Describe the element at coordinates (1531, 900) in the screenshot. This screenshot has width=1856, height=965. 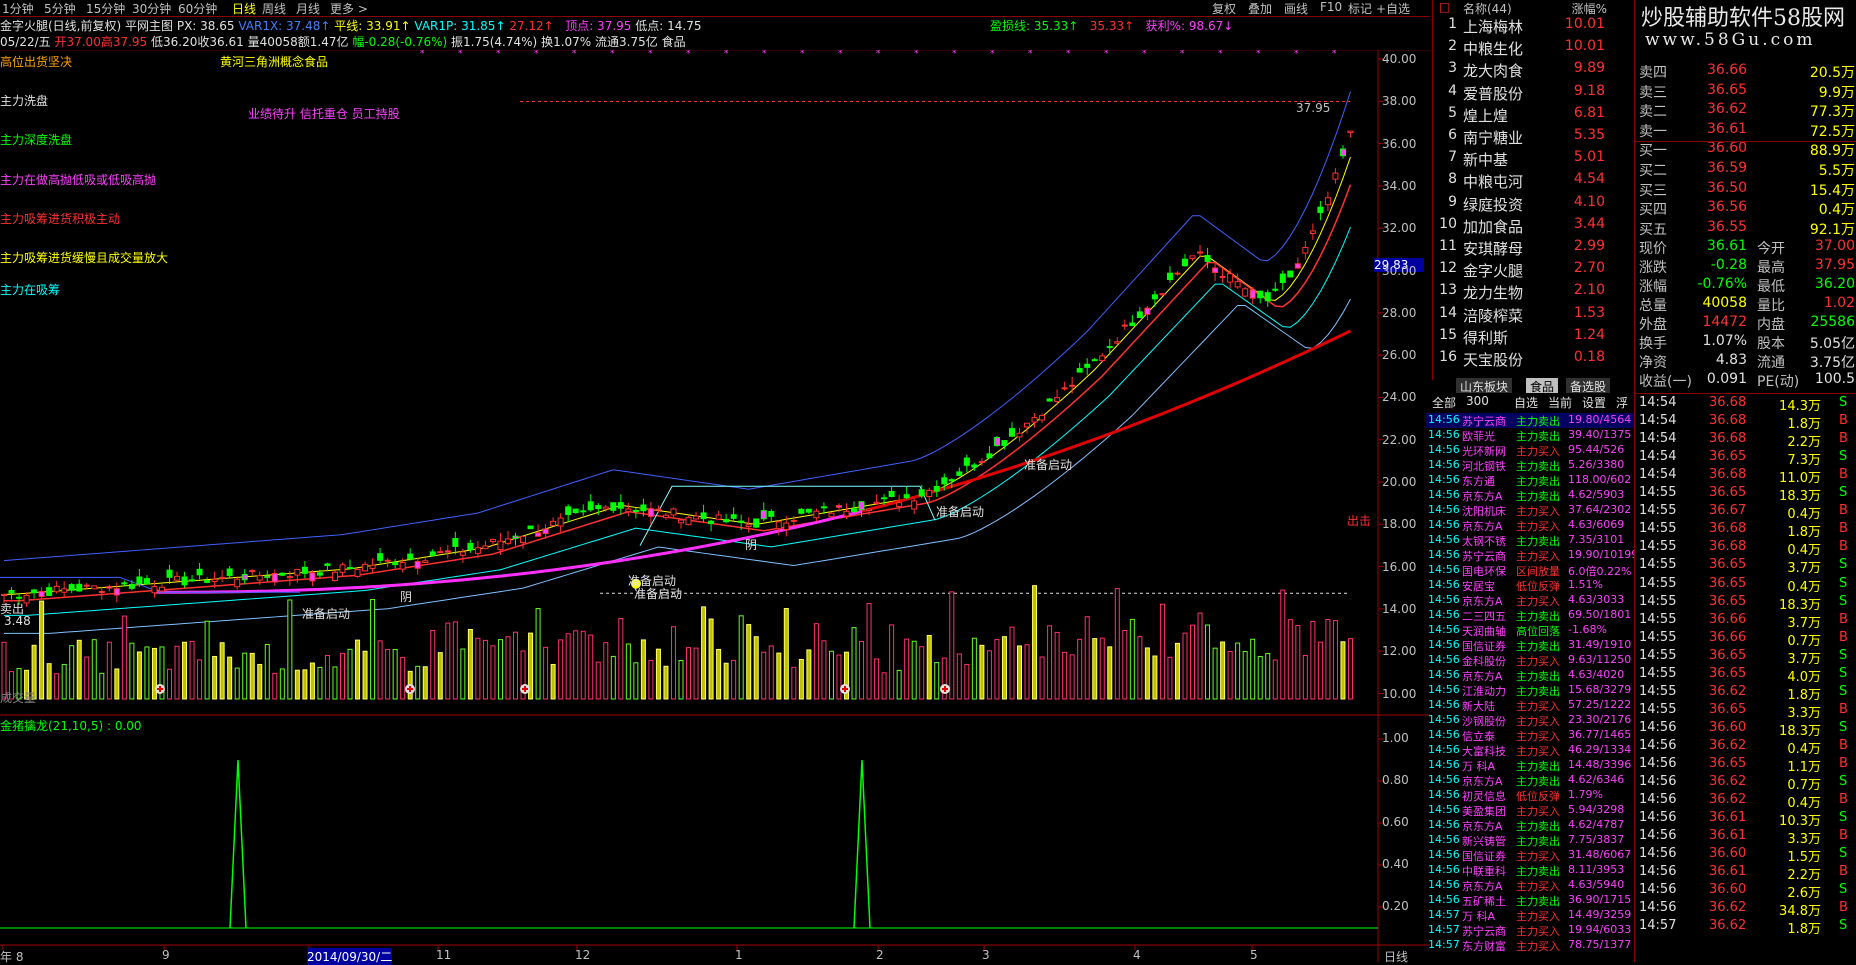
I see `radar-row: 14:56 五矿稀土 主力卖出 36.90/1715` at that location.